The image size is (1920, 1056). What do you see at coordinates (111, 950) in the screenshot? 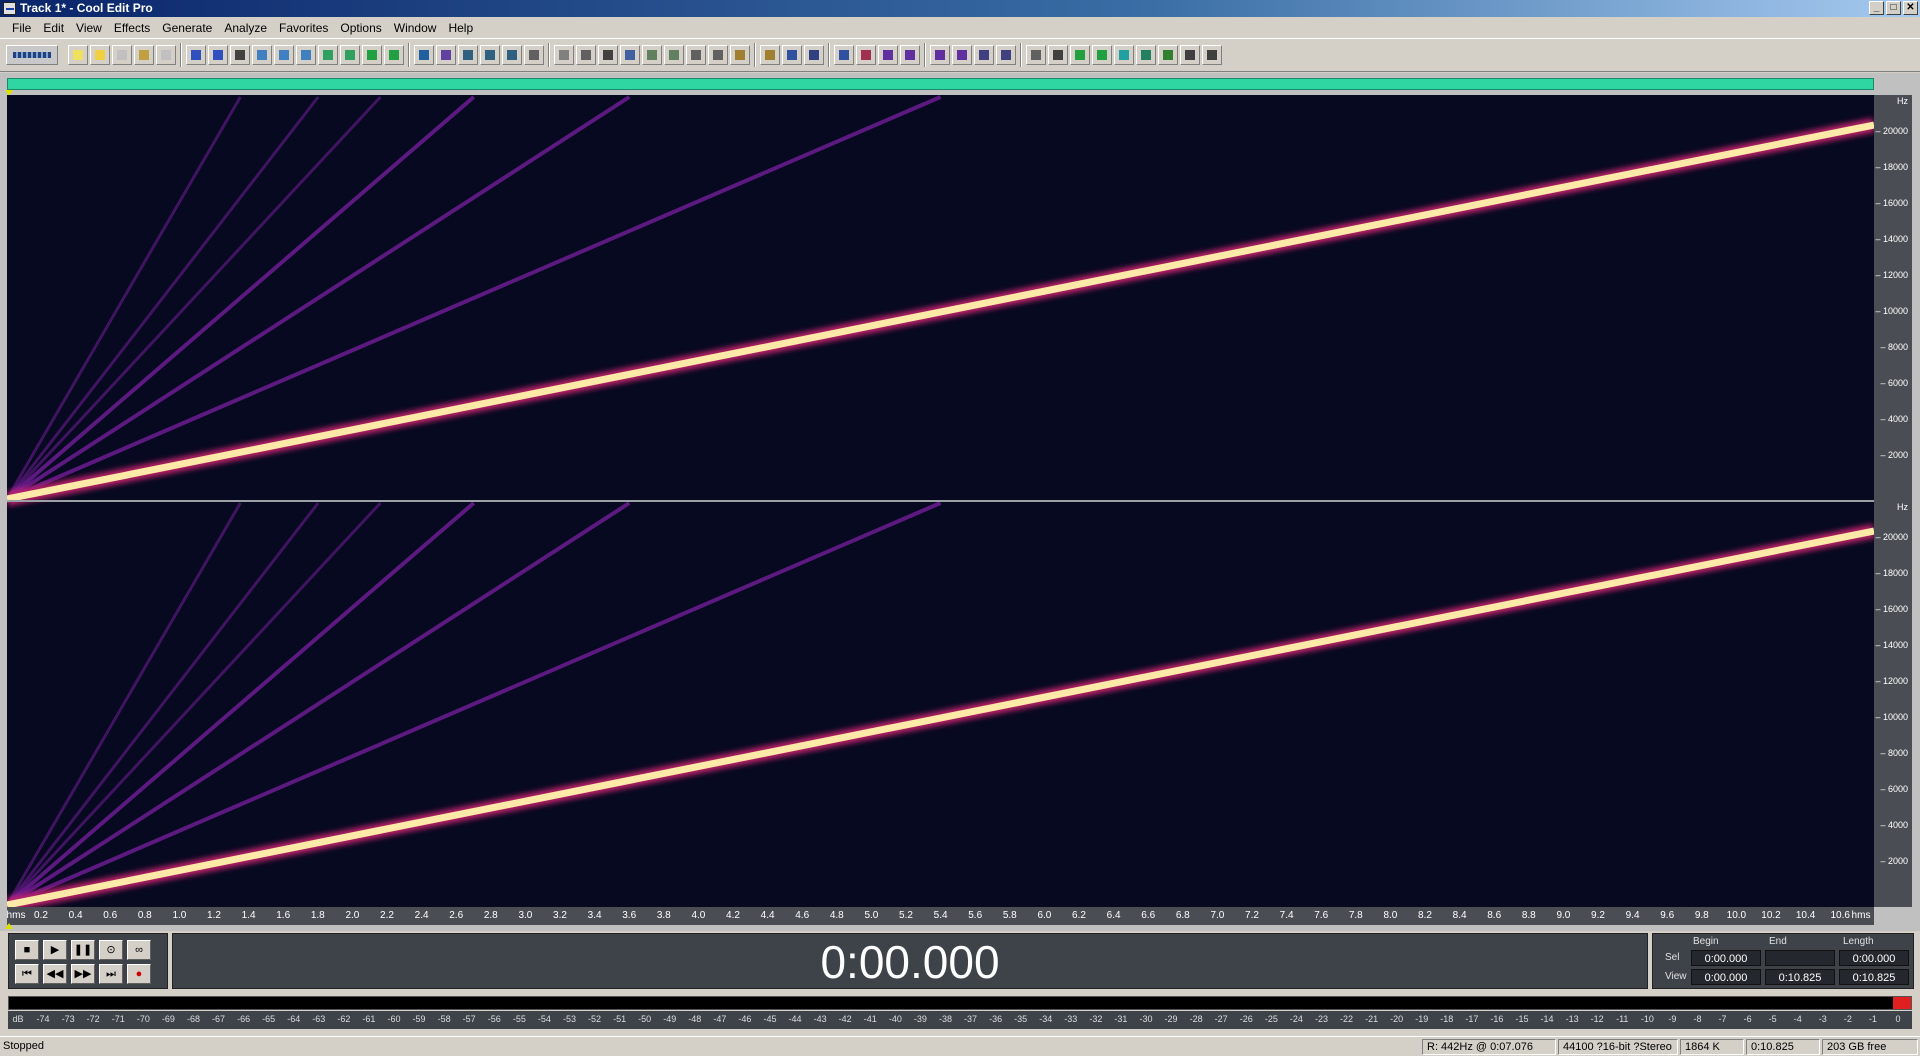
I see `play-from-cursor-button: ⊙` at bounding box center [111, 950].